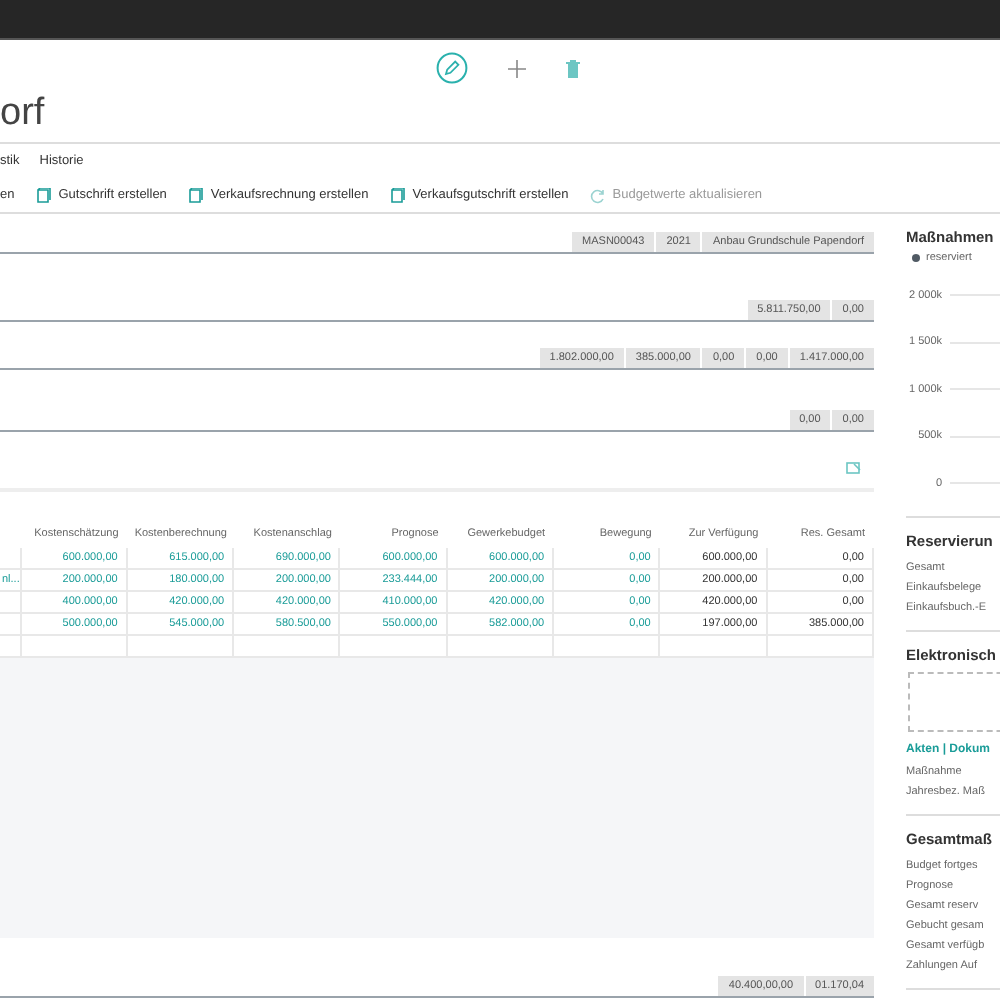  Describe the element at coordinates (598, 195) in the screenshot. I see `refresh-icon` at that location.